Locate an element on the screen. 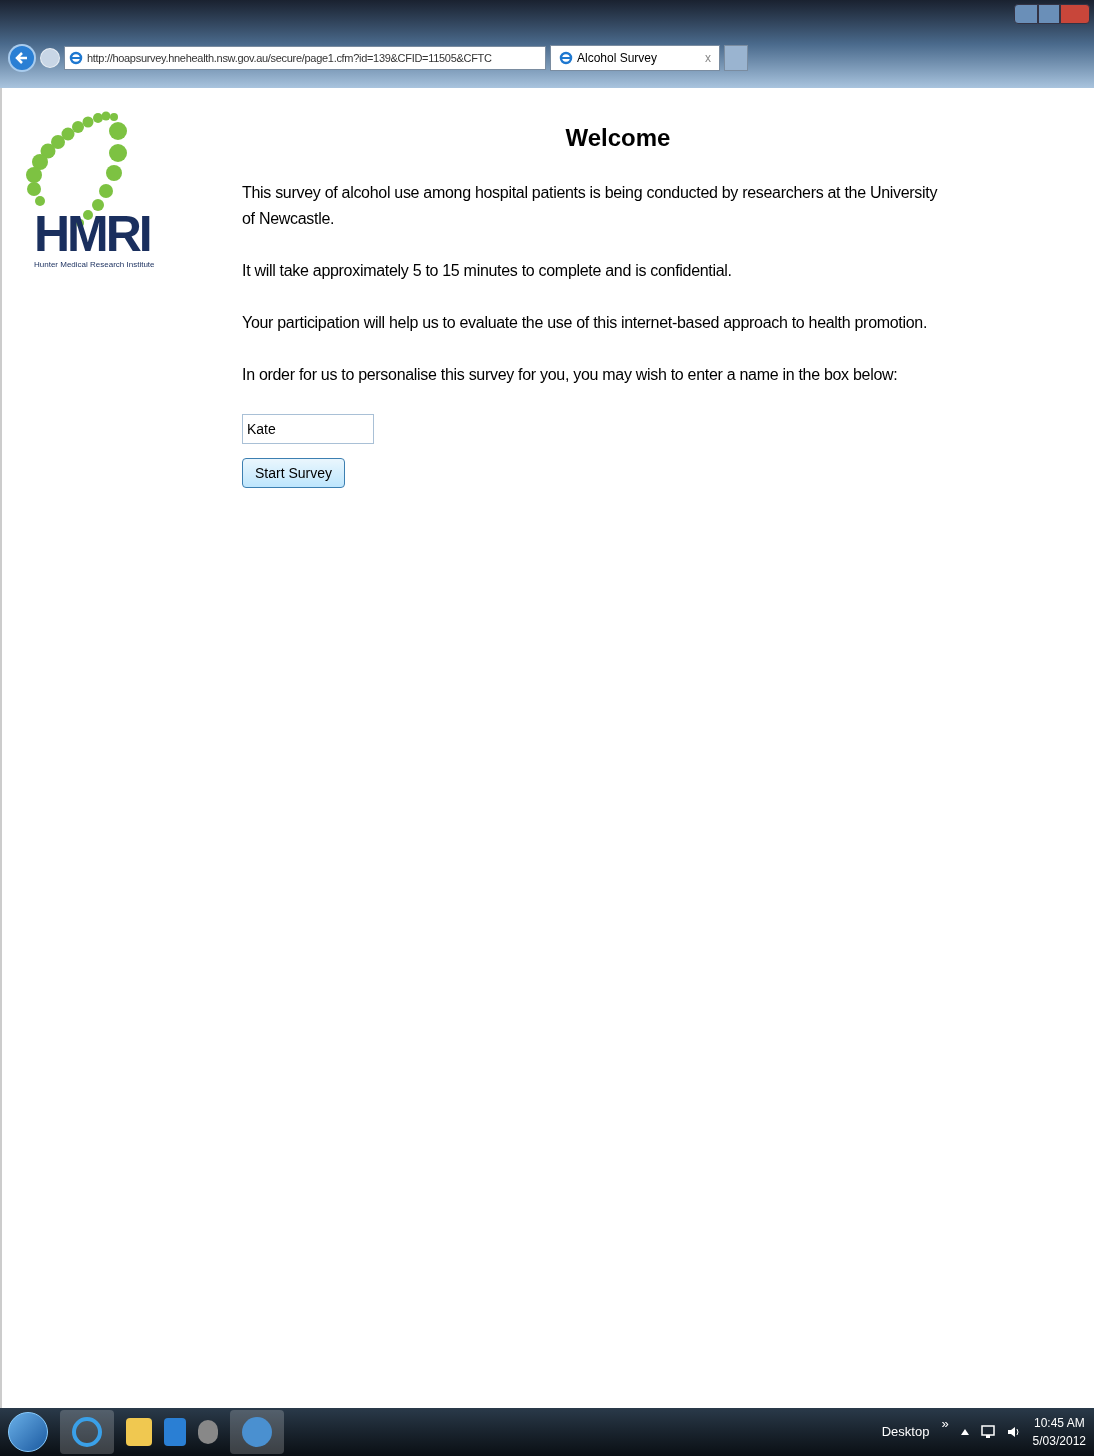 This screenshot has width=1094, height=1456. address-bar: http://hoapsurvey.hnehealth.nsw.gov.au/secure/page1.cfm?id=139&CFID=11505&CFTC is located at coordinates (305, 58).